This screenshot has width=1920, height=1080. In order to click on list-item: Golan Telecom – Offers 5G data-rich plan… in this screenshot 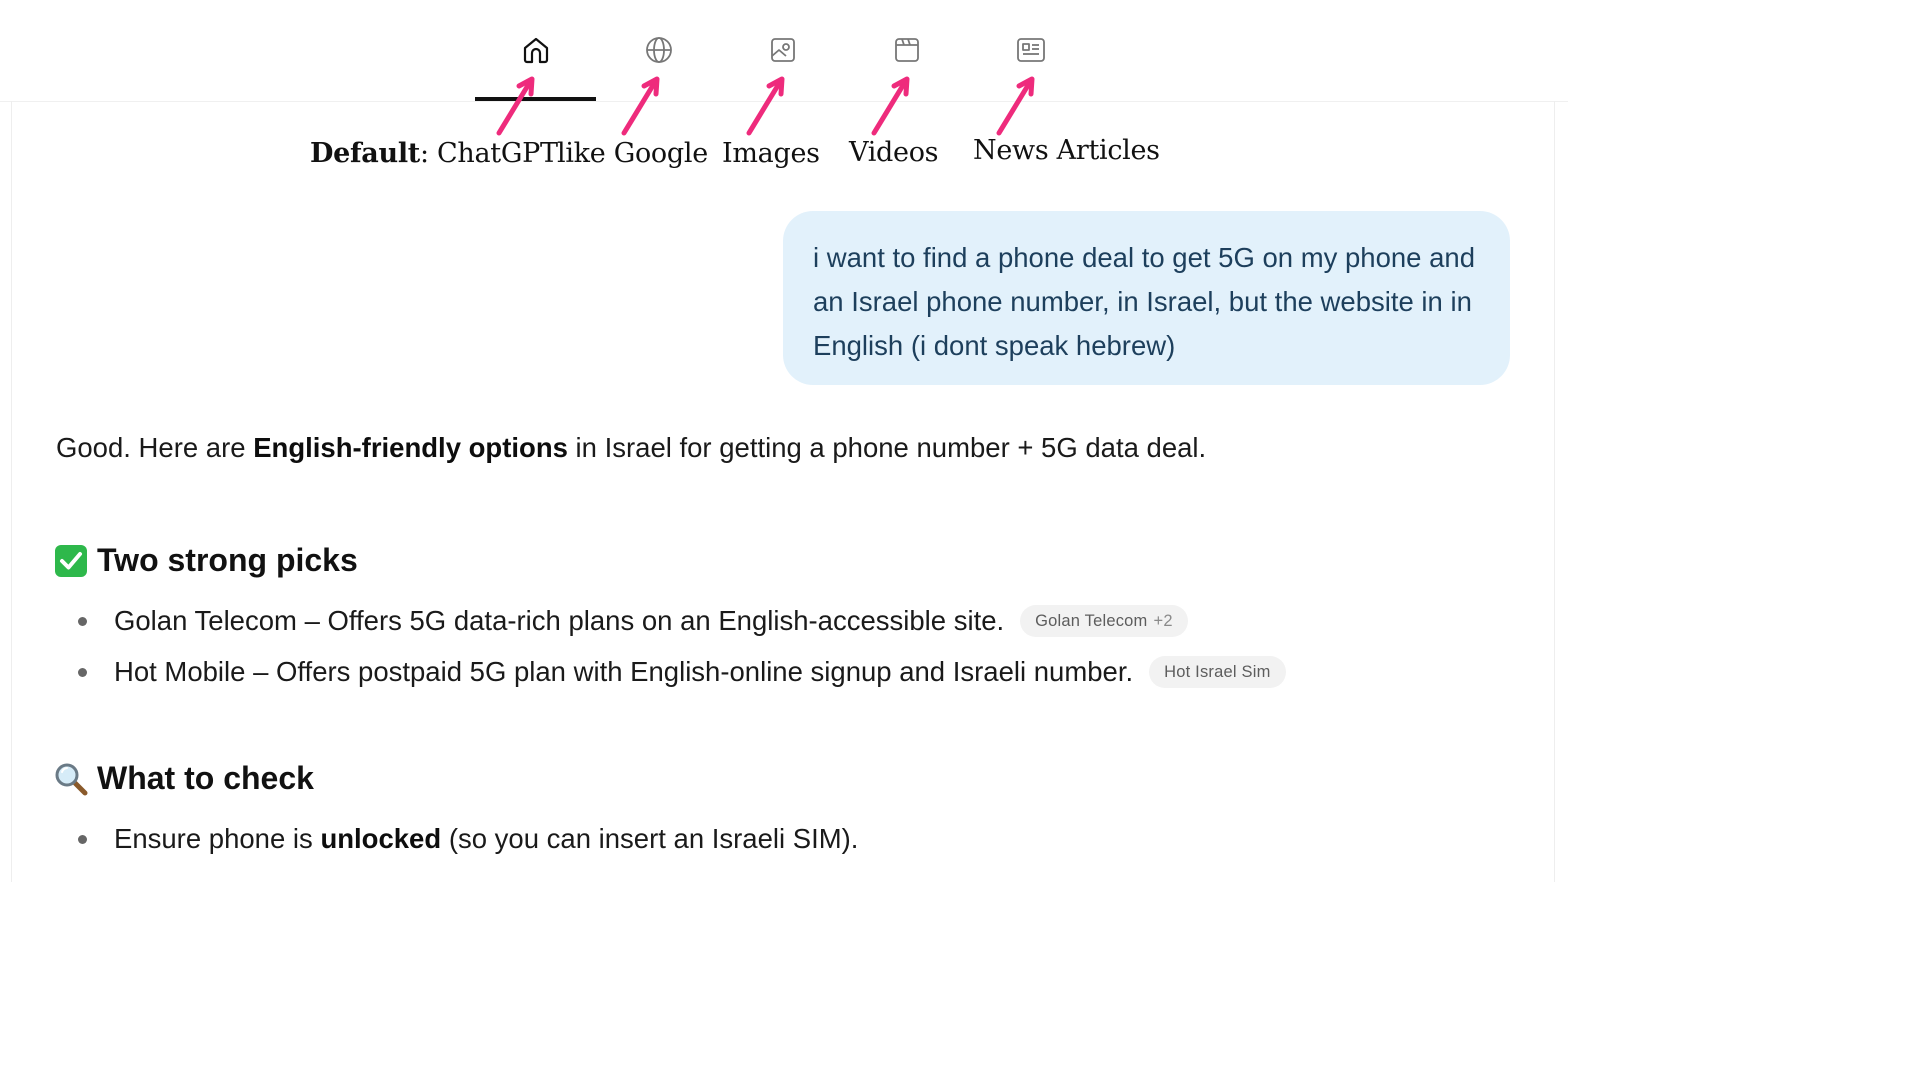, I will do `click(784, 621)`.